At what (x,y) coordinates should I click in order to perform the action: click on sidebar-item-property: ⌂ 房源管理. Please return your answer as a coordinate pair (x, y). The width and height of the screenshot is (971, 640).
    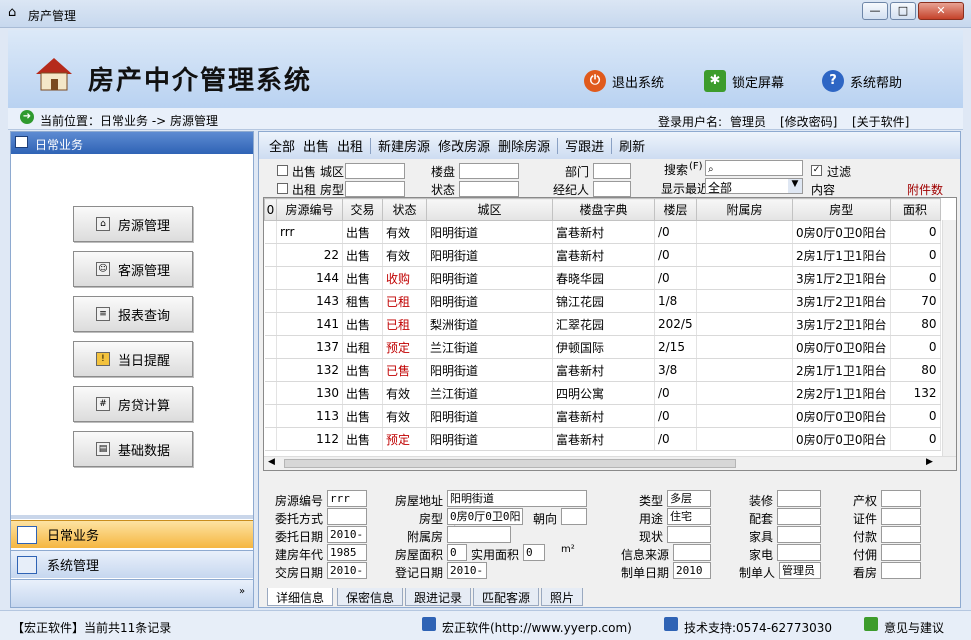
    Looking at the image, I should click on (133, 224).